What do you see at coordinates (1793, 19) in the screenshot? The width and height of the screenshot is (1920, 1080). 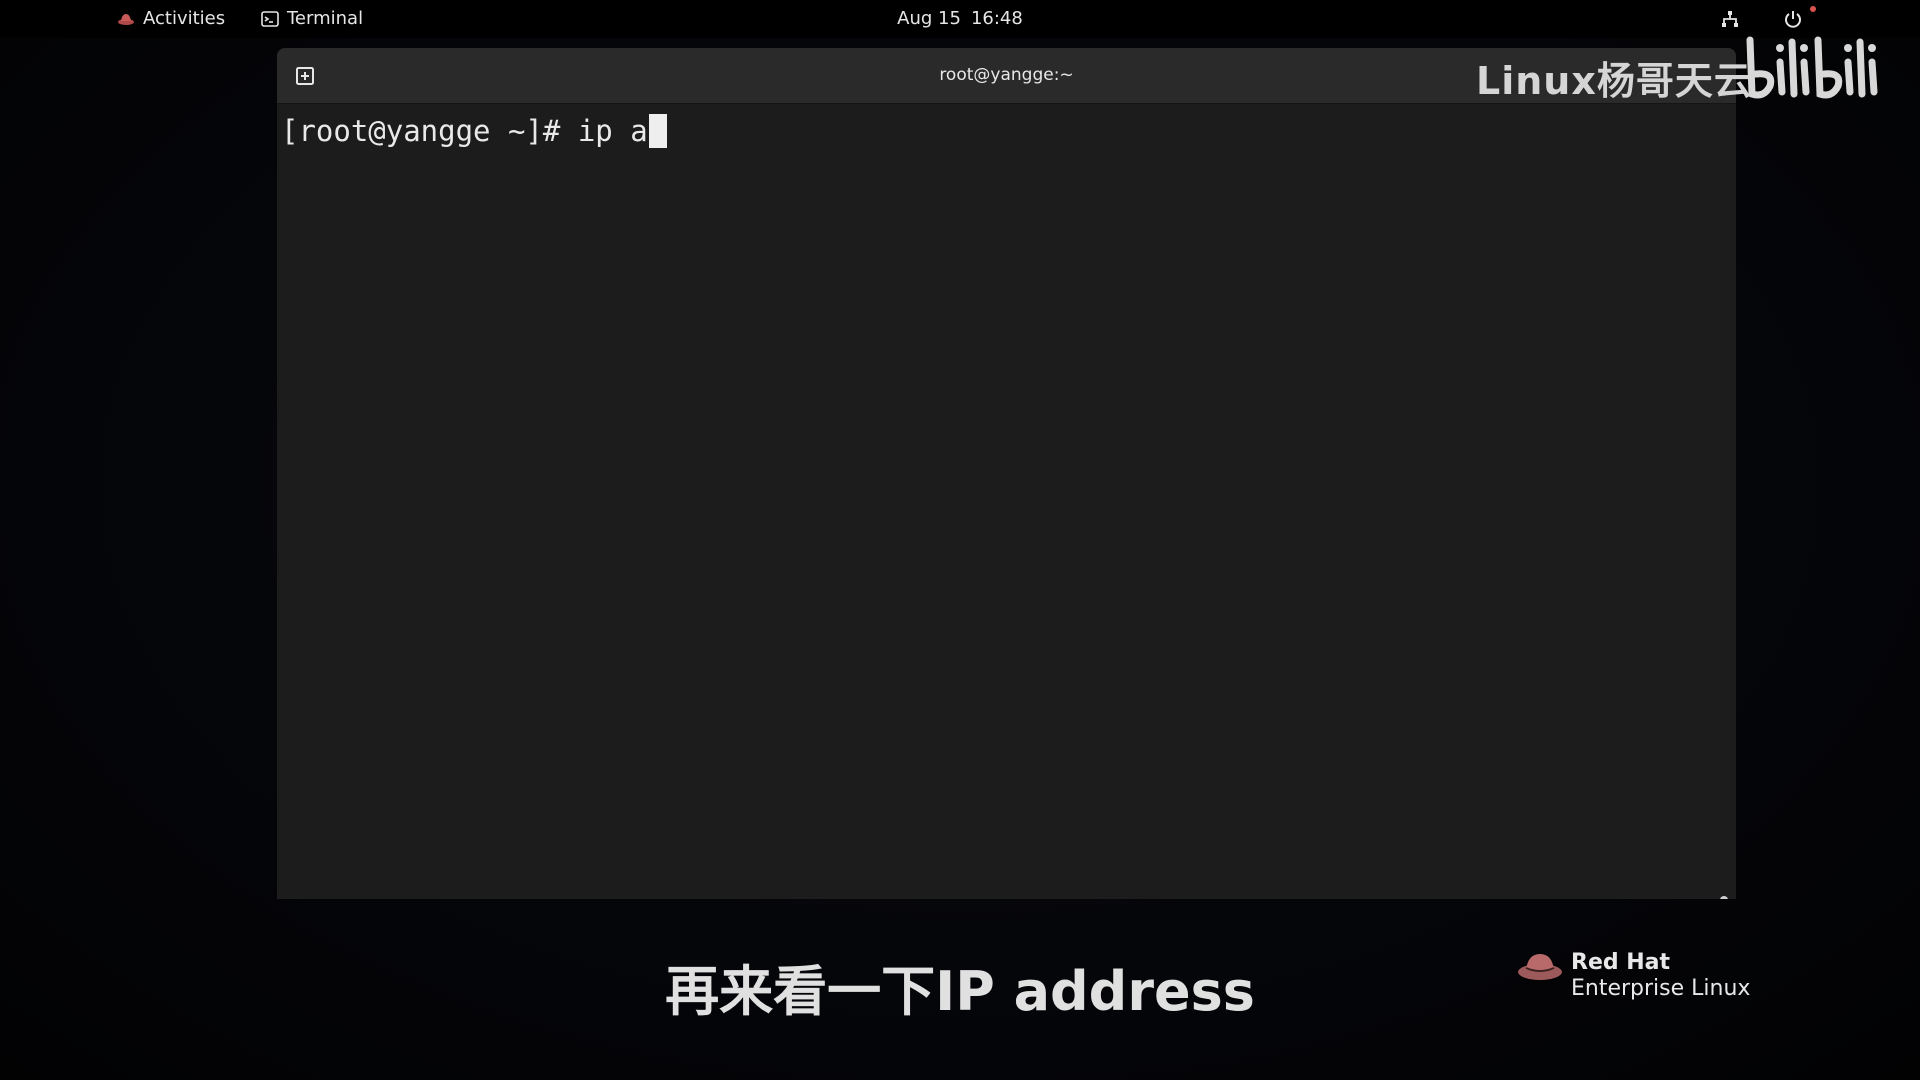 I see `power-icon` at bounding box center [1793, 19].